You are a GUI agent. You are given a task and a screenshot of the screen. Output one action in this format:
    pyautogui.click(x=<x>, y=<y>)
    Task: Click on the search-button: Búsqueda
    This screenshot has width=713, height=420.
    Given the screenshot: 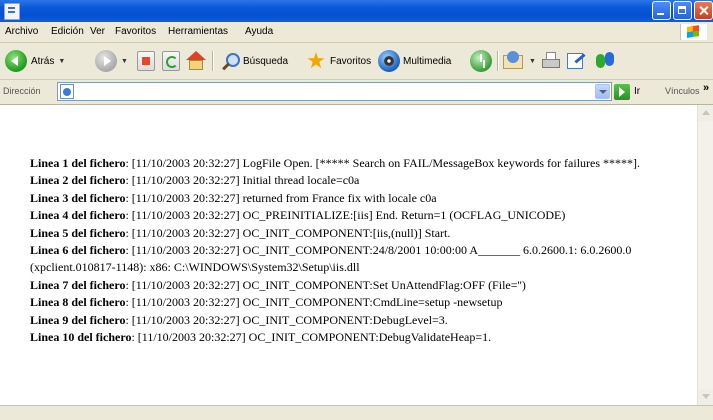 What is the action you would take?
    pyautogui.click(x=254, y=61)
    